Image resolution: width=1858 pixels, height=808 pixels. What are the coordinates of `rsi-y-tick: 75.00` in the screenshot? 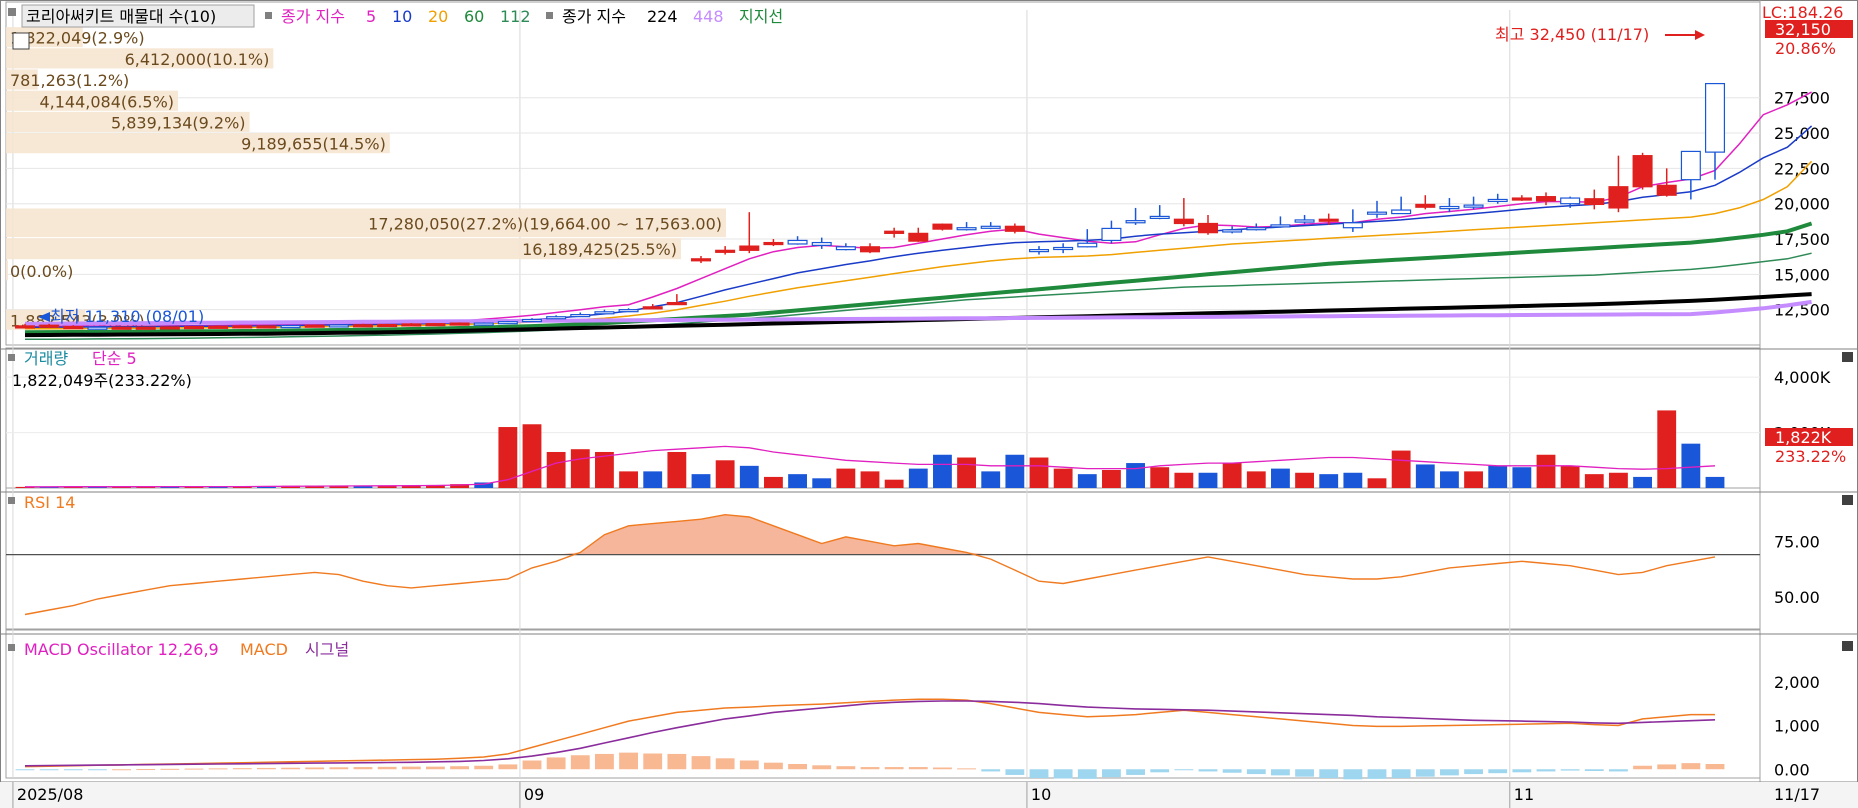 It's located at (1797, 541).